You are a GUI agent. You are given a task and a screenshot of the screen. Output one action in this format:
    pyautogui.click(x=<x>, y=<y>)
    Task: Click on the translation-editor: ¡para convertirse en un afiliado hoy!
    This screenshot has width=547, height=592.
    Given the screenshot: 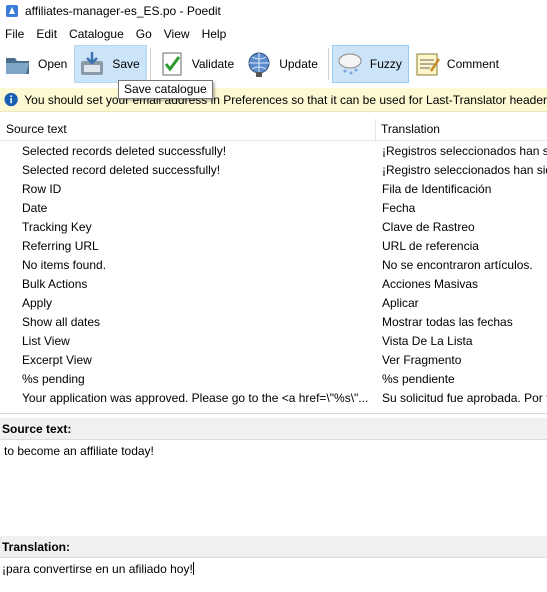 What is the action you would take?
    pyautogui.click(x=273, y=577)
    